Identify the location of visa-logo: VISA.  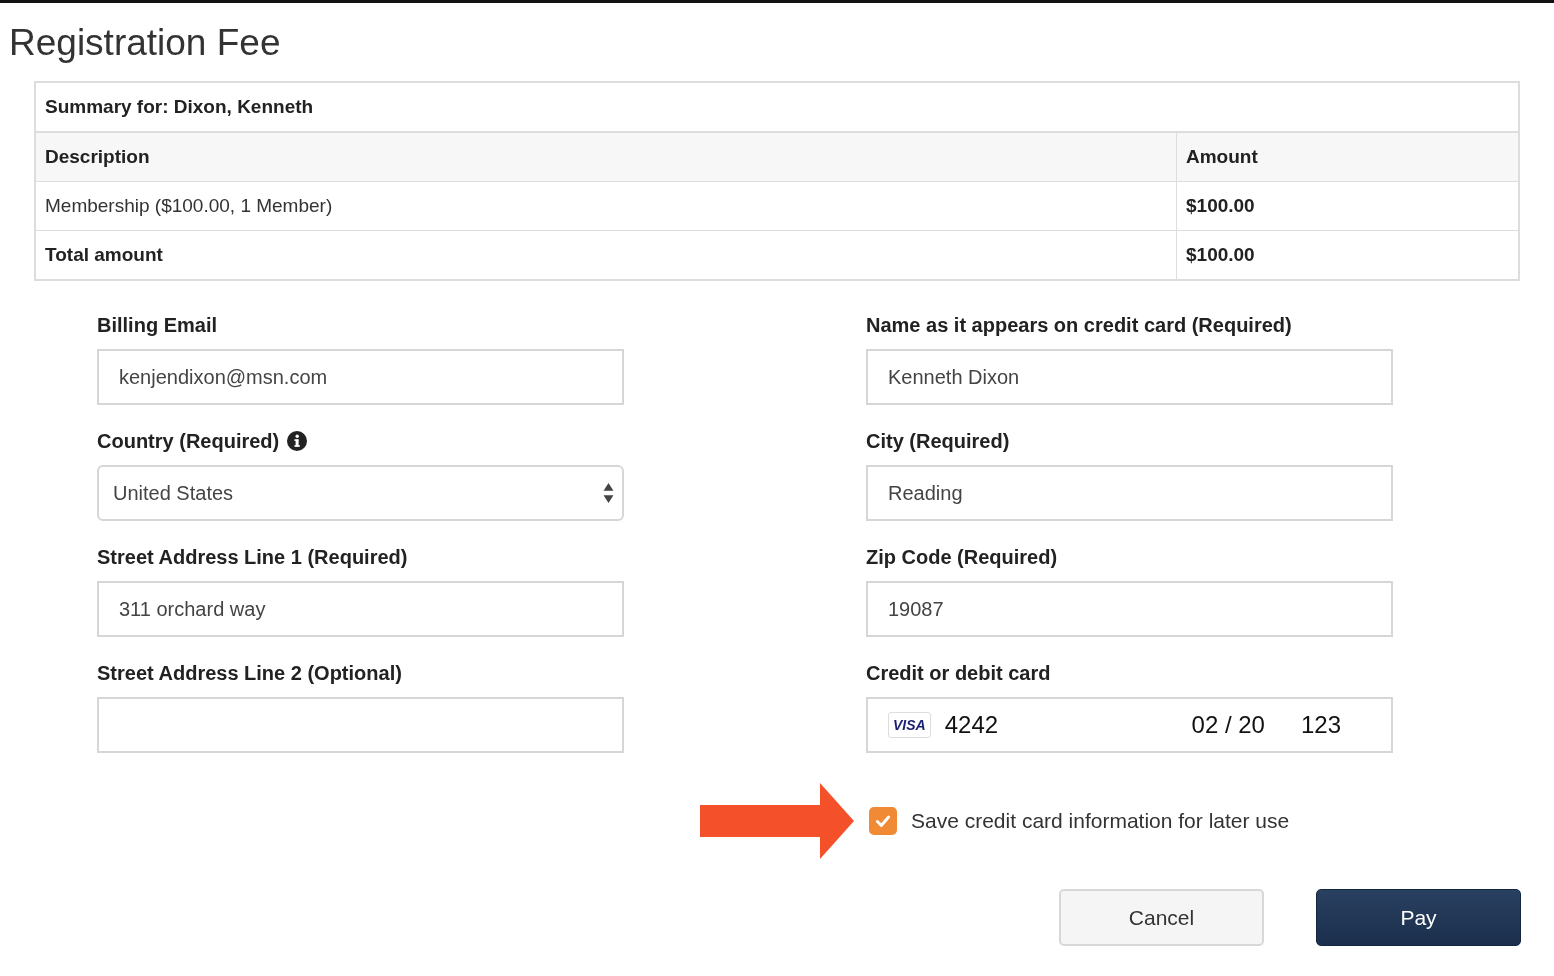
(909, 725).